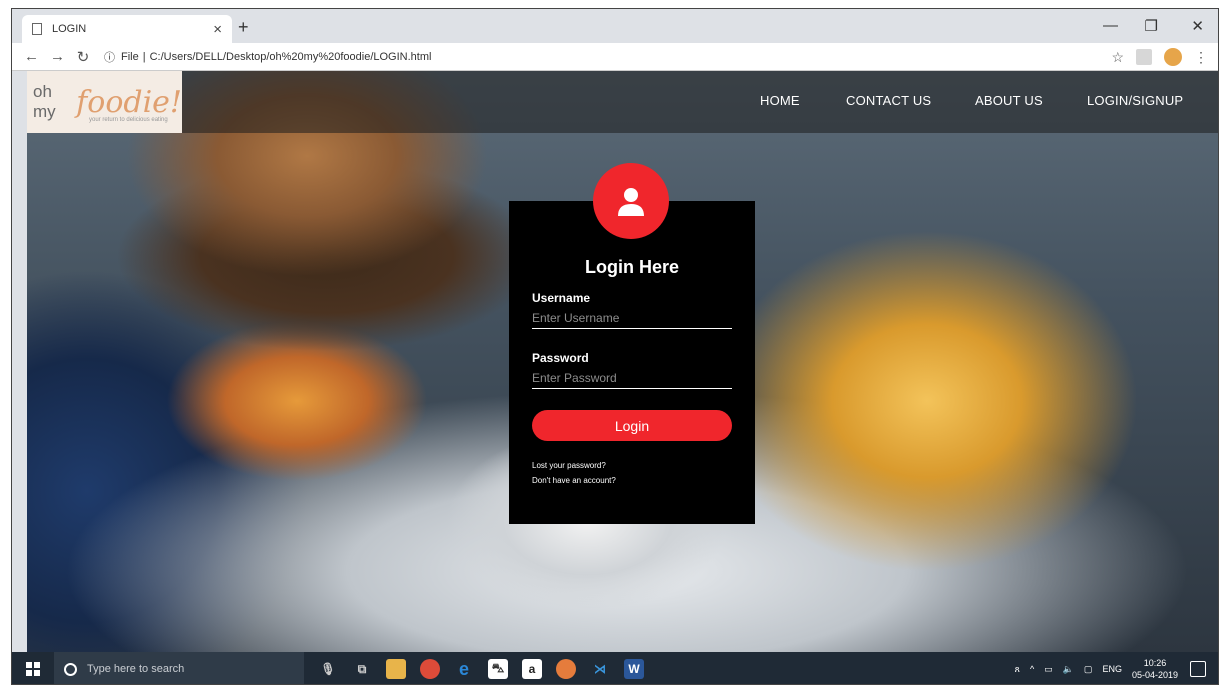  Describe the element at coordinates (1197, 26) in the screenshot. I see `window-close-icon: ✕` at that location.